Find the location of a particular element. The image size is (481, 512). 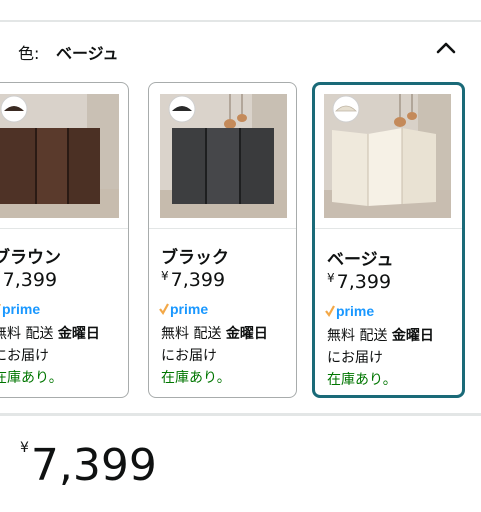

color-label: 色: is located at coordinates (29, 53).